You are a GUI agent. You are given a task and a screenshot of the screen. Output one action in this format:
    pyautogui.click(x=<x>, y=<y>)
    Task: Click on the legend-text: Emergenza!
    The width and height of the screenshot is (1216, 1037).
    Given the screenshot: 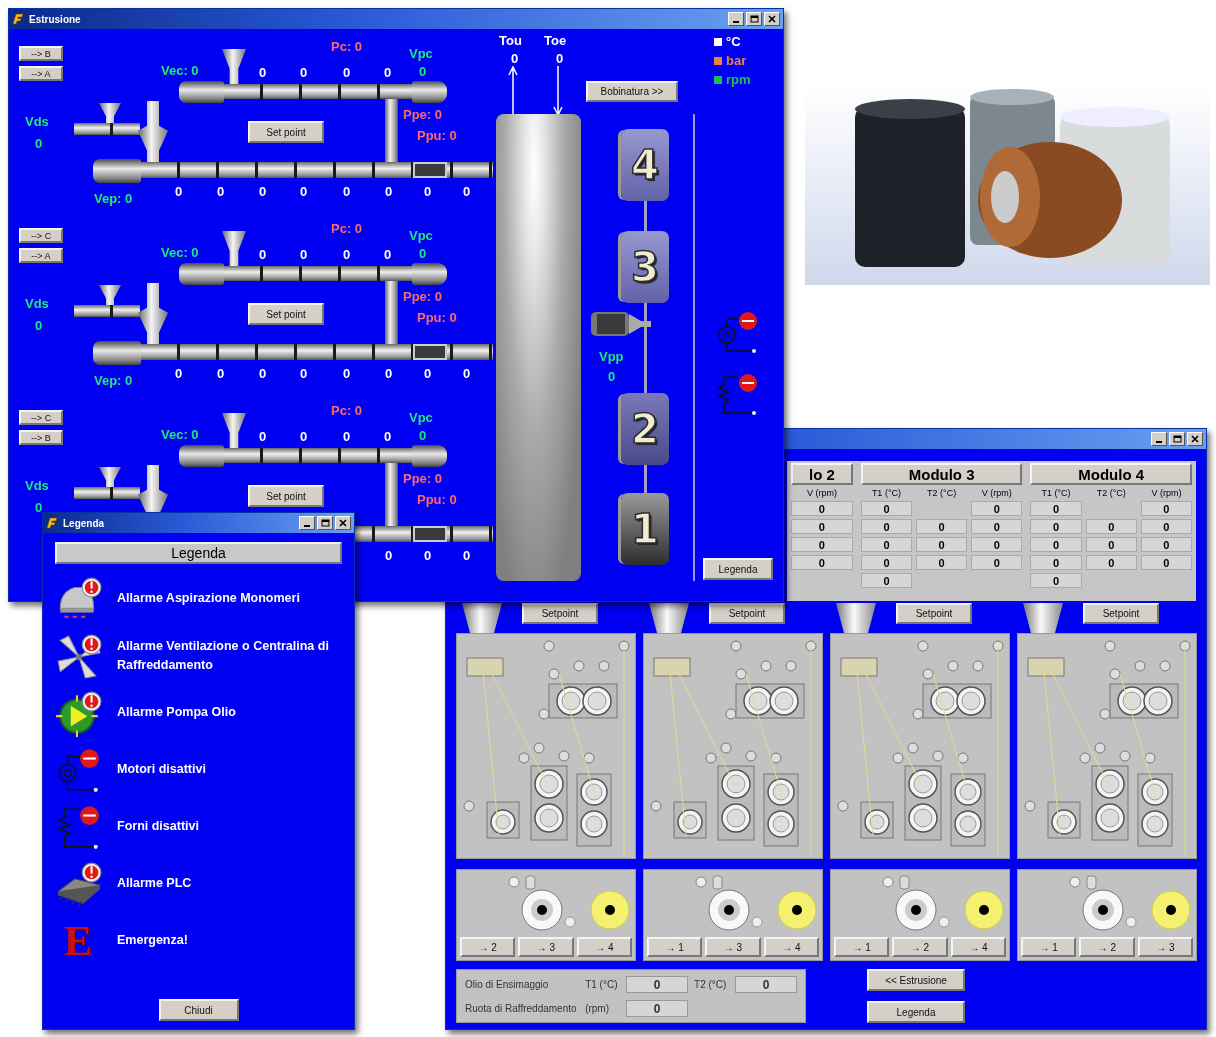 What is the action you would take?
    pyautogui.click(x=153, y=940)
    